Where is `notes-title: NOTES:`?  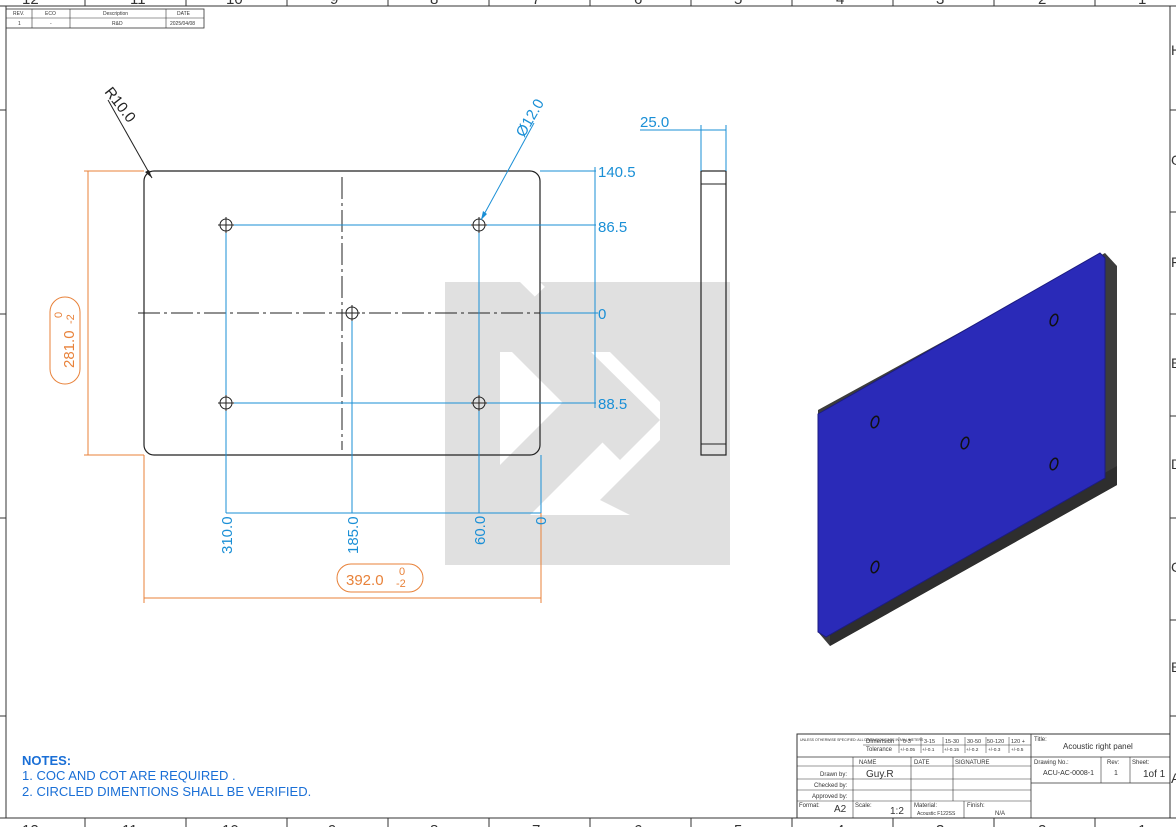 notes-title: NOTES: is located at coordinates (47, 760).